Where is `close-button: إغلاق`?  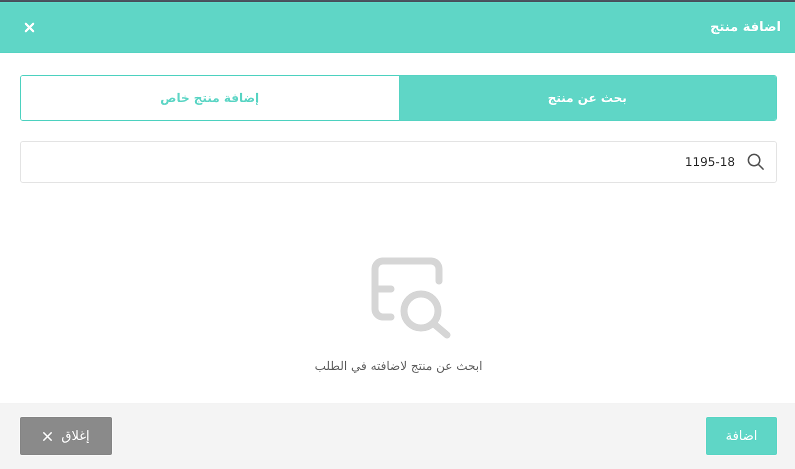
close-button: إغلاق is located at coordinates (66, 436).